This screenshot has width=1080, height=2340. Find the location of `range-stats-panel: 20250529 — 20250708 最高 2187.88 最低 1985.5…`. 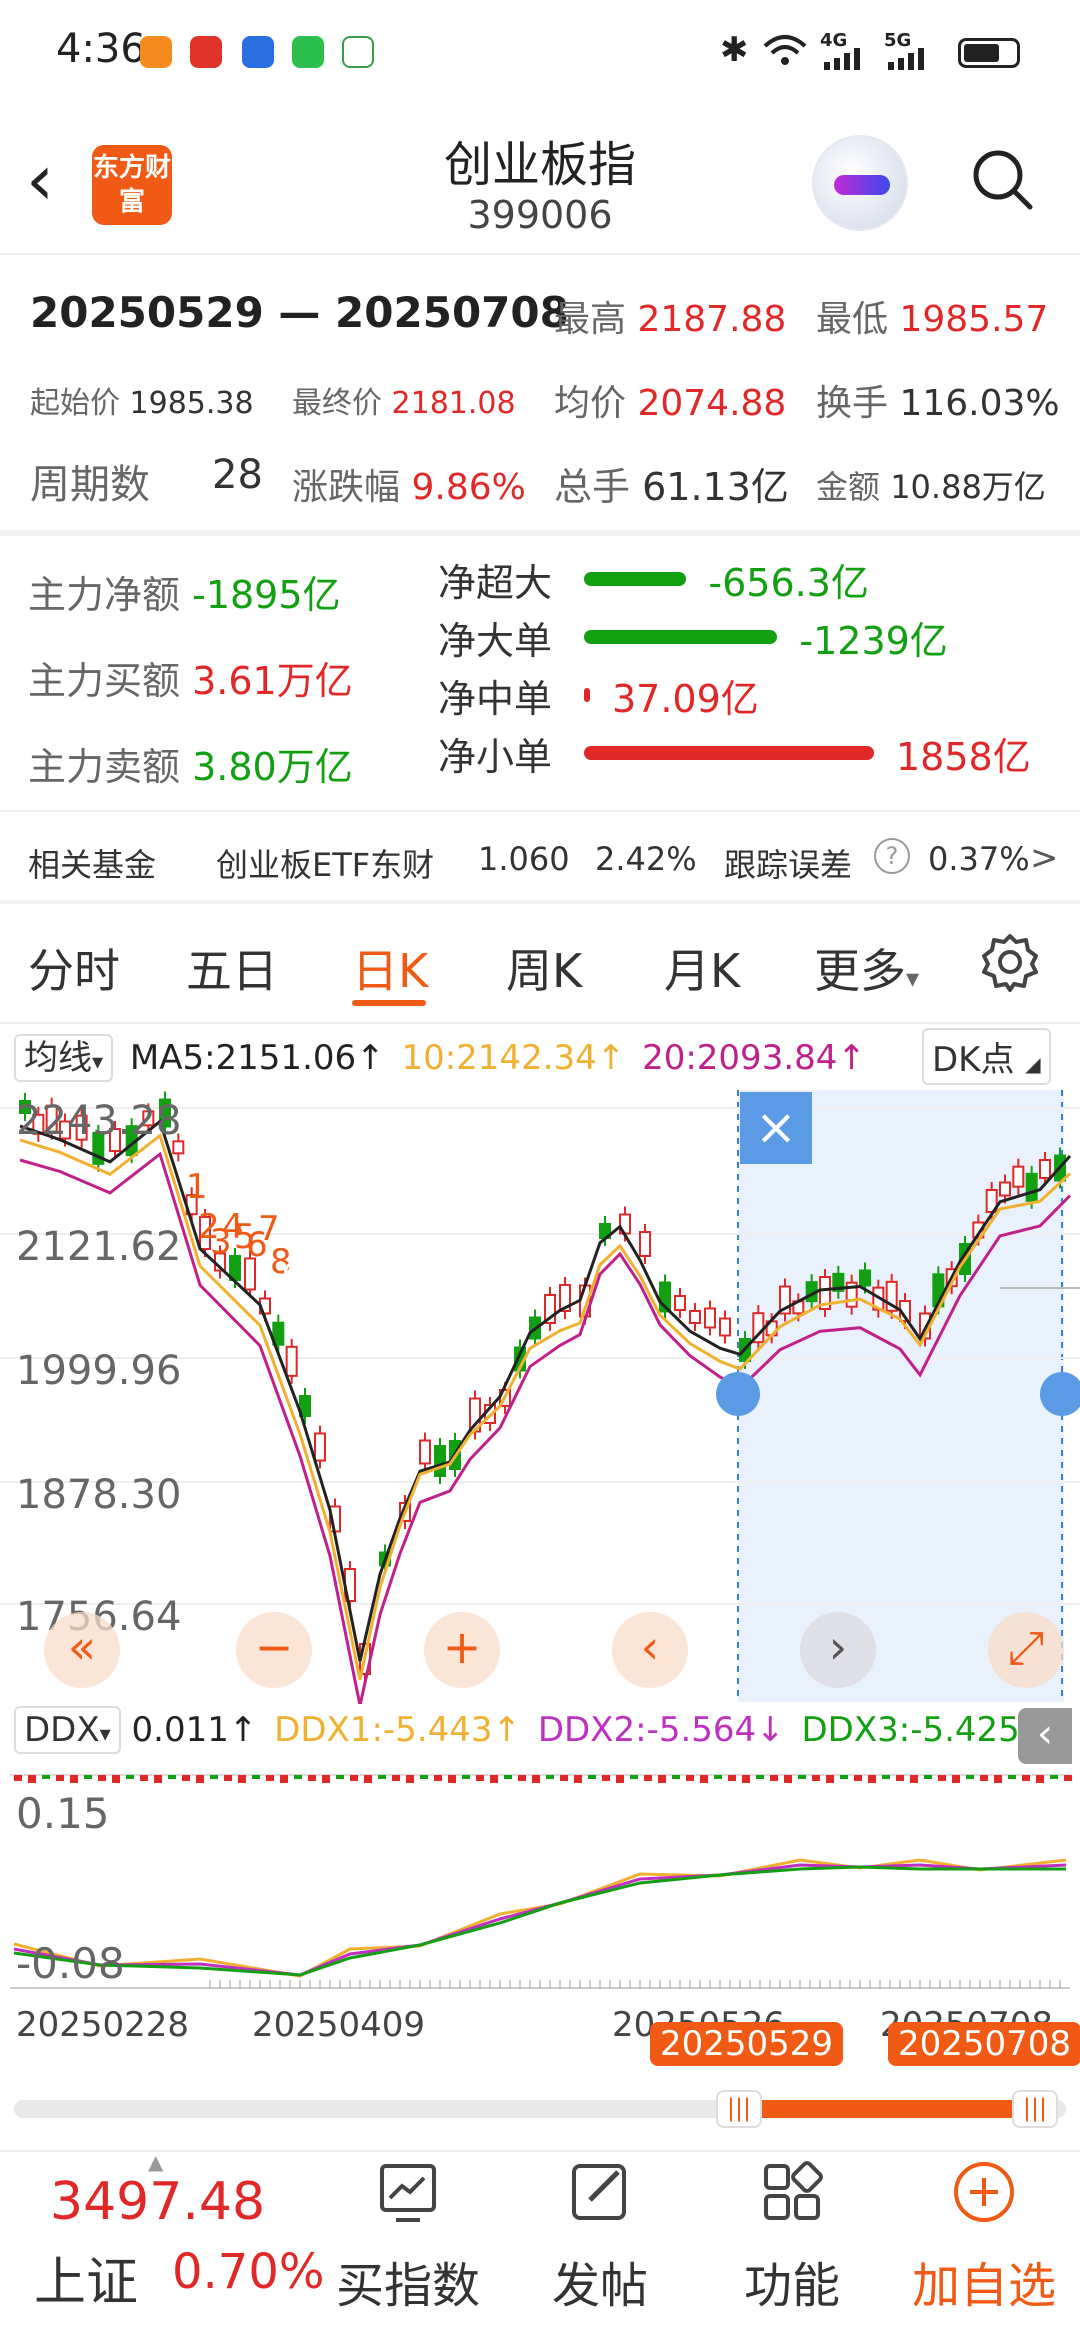

range-stats-panel: 20250529 — 20250708 最高 2187.88 最低 1985.5… is located at coordinates (545, 398).